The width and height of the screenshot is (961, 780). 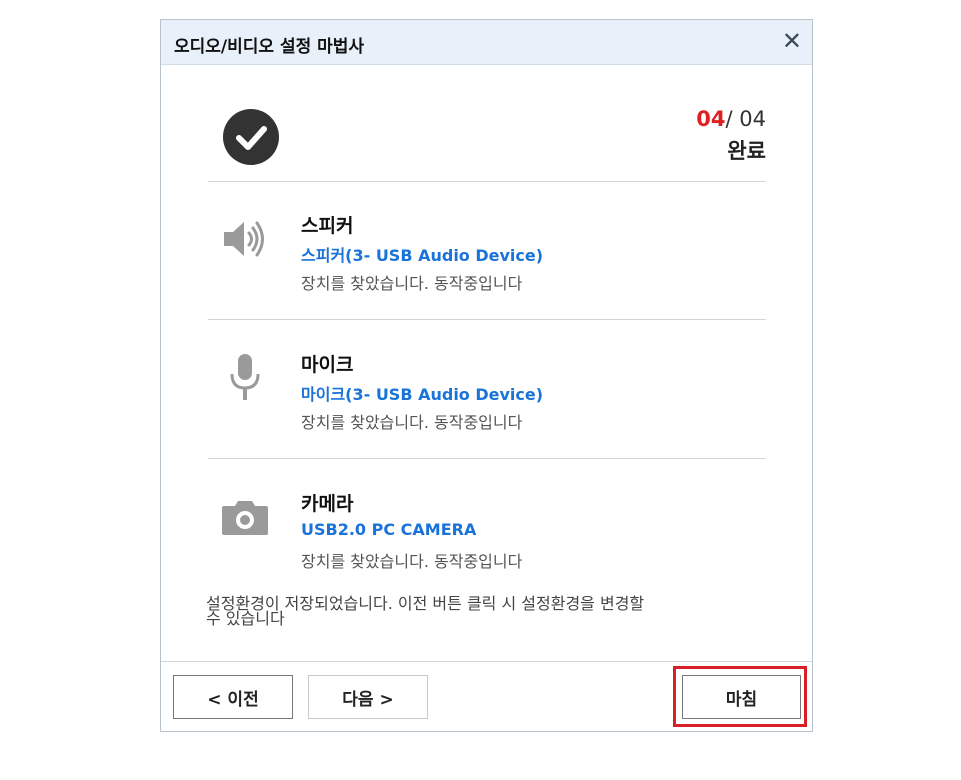 What do you see at coordinates (368, 697) in the screenshot?
I see `next-button: 다음 >` at bounding box center [368, 697].